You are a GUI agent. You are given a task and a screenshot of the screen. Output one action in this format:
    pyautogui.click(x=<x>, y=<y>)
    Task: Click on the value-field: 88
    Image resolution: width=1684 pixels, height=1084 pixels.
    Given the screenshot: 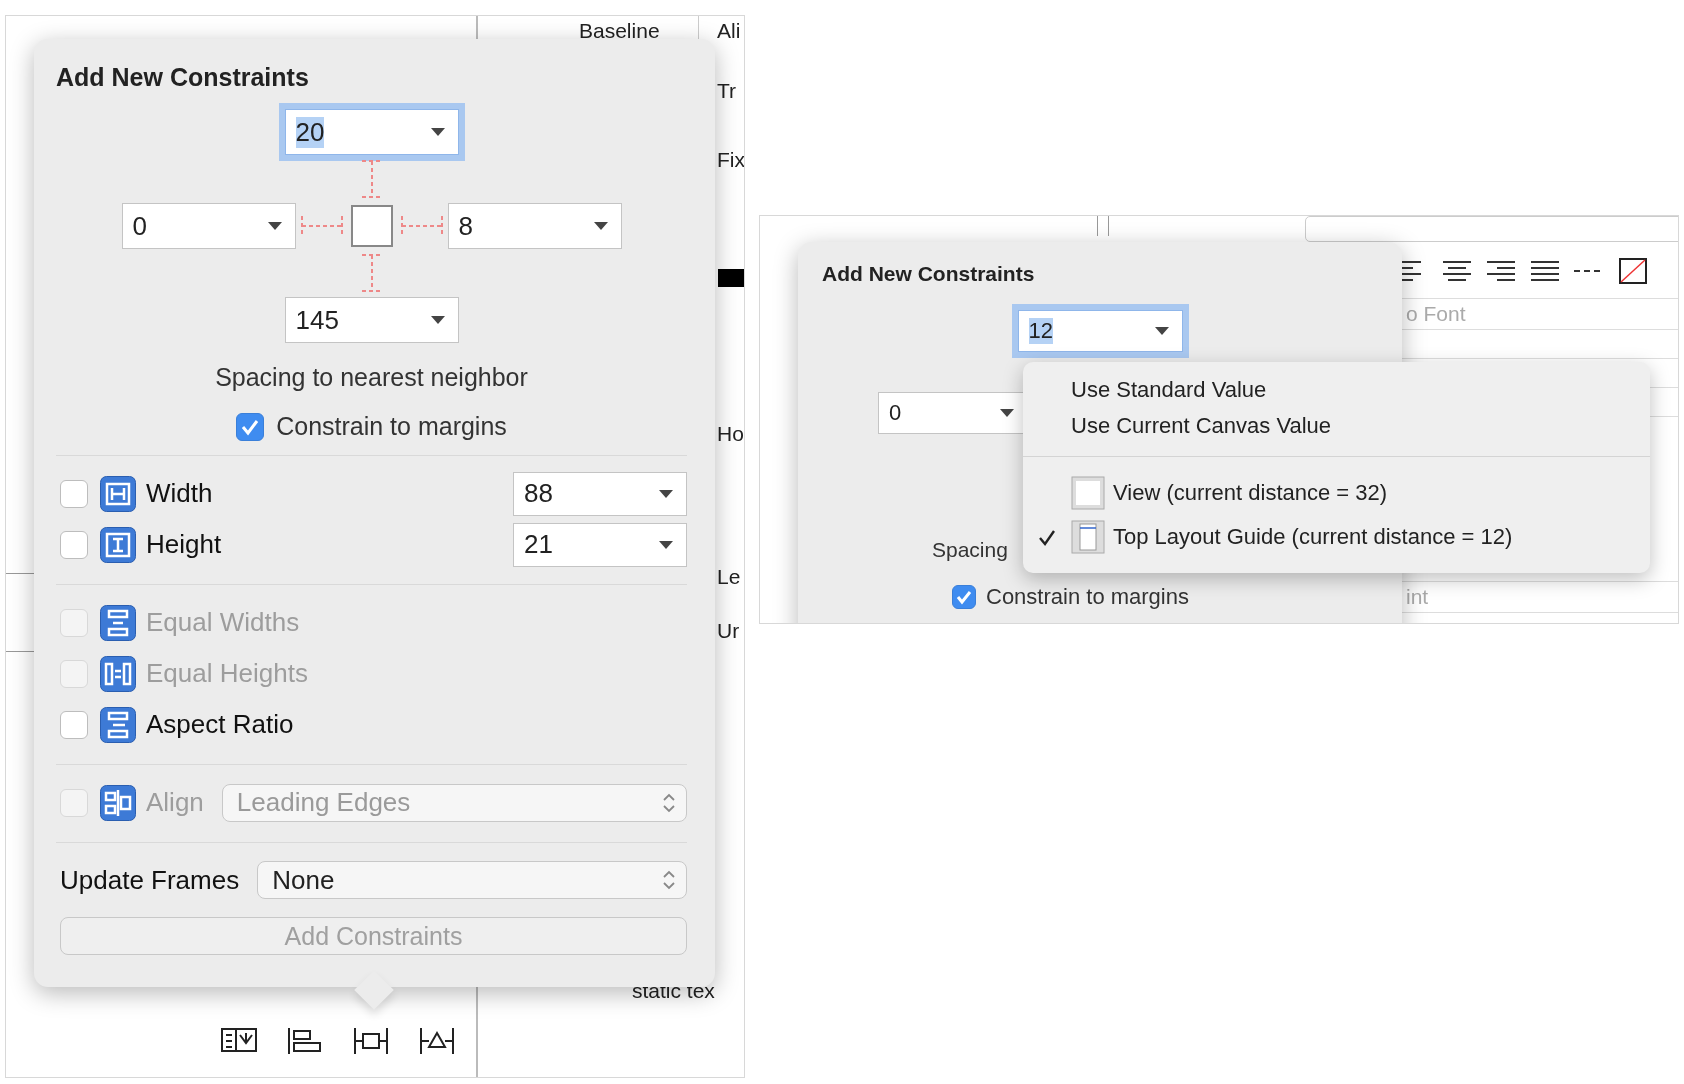 What is the action you would take?
    pyautogui.click(x=600, y=493)
    